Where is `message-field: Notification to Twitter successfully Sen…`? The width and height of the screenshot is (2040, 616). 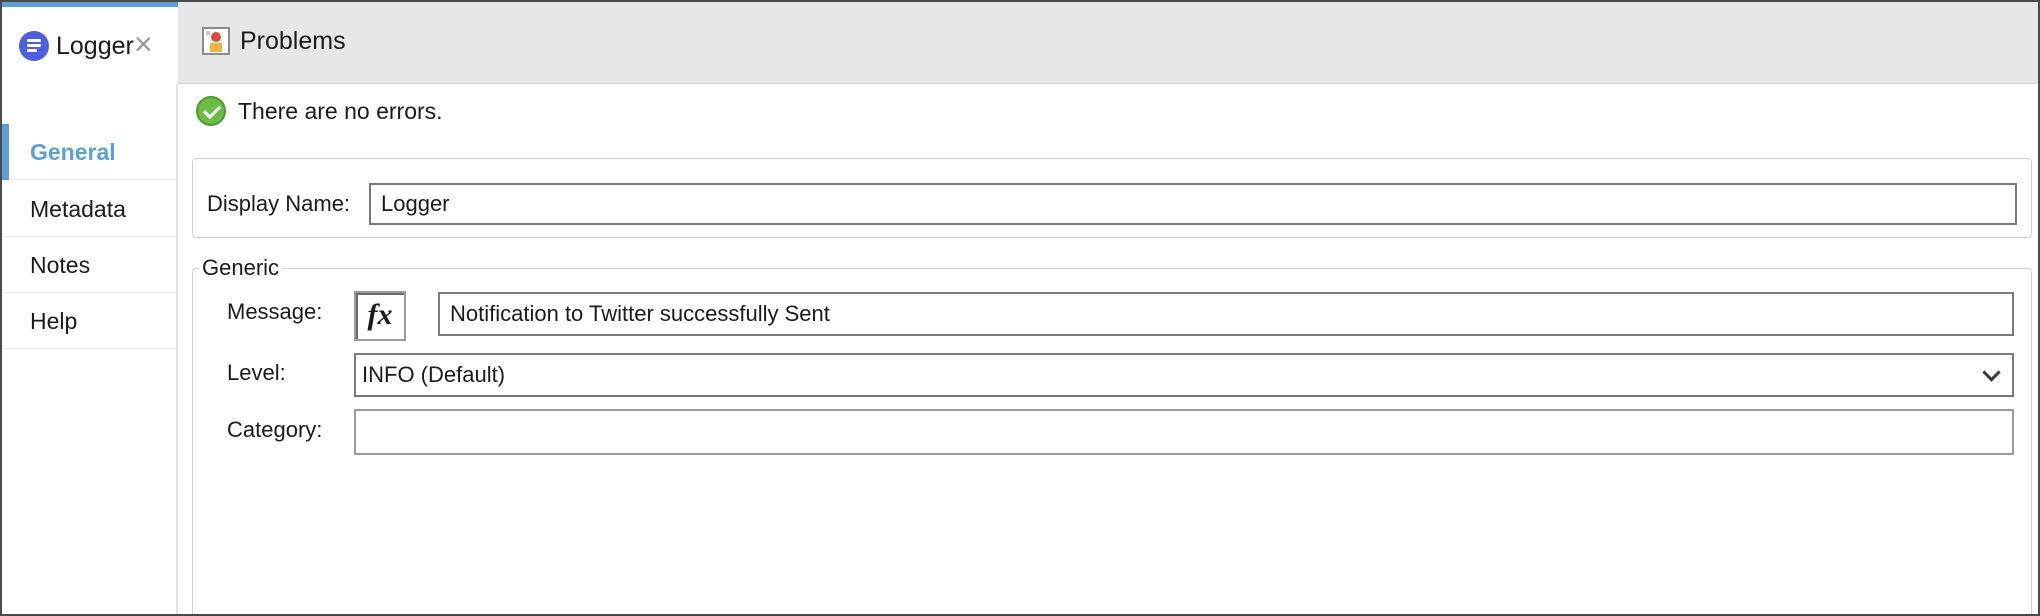 message-field: Notification to Twitter successfully Sen… is located at coordinates (1226, 314).